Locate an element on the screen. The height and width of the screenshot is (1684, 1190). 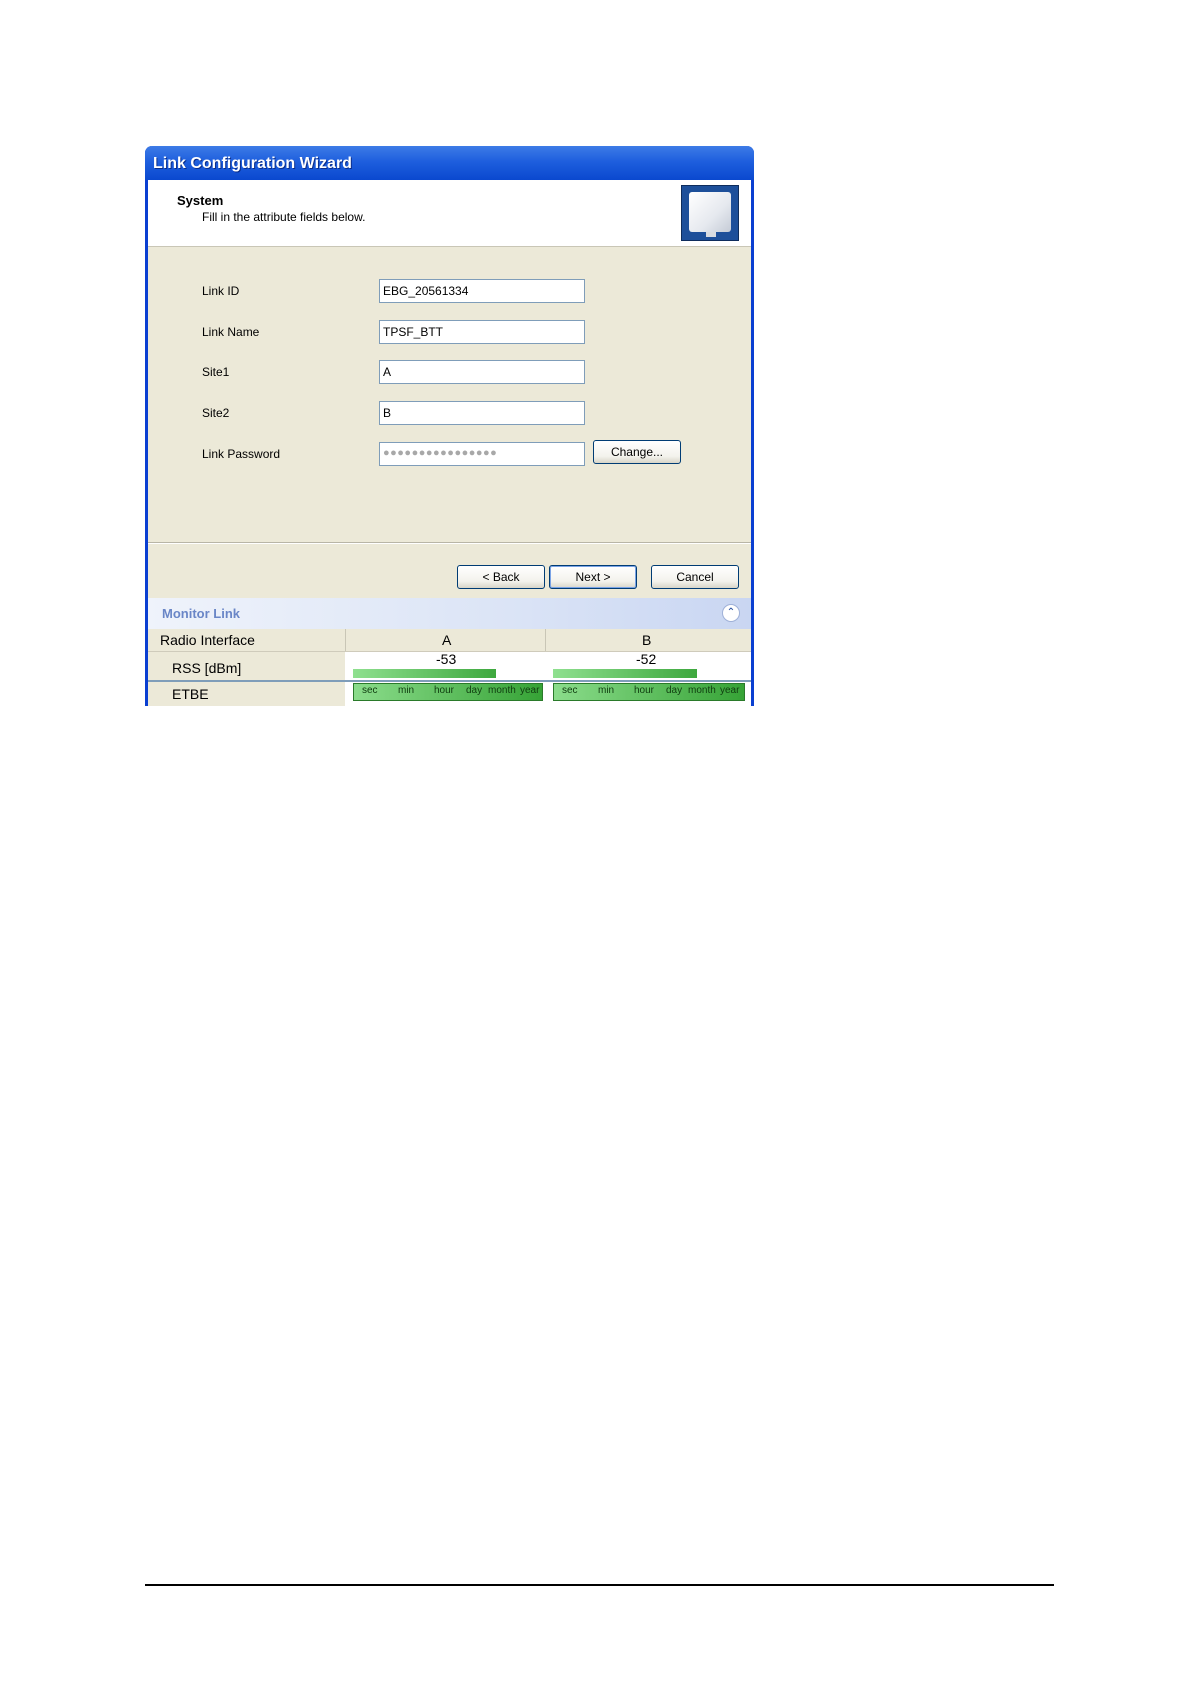
etbe-b-min: min is located at coordinates (606, 690).